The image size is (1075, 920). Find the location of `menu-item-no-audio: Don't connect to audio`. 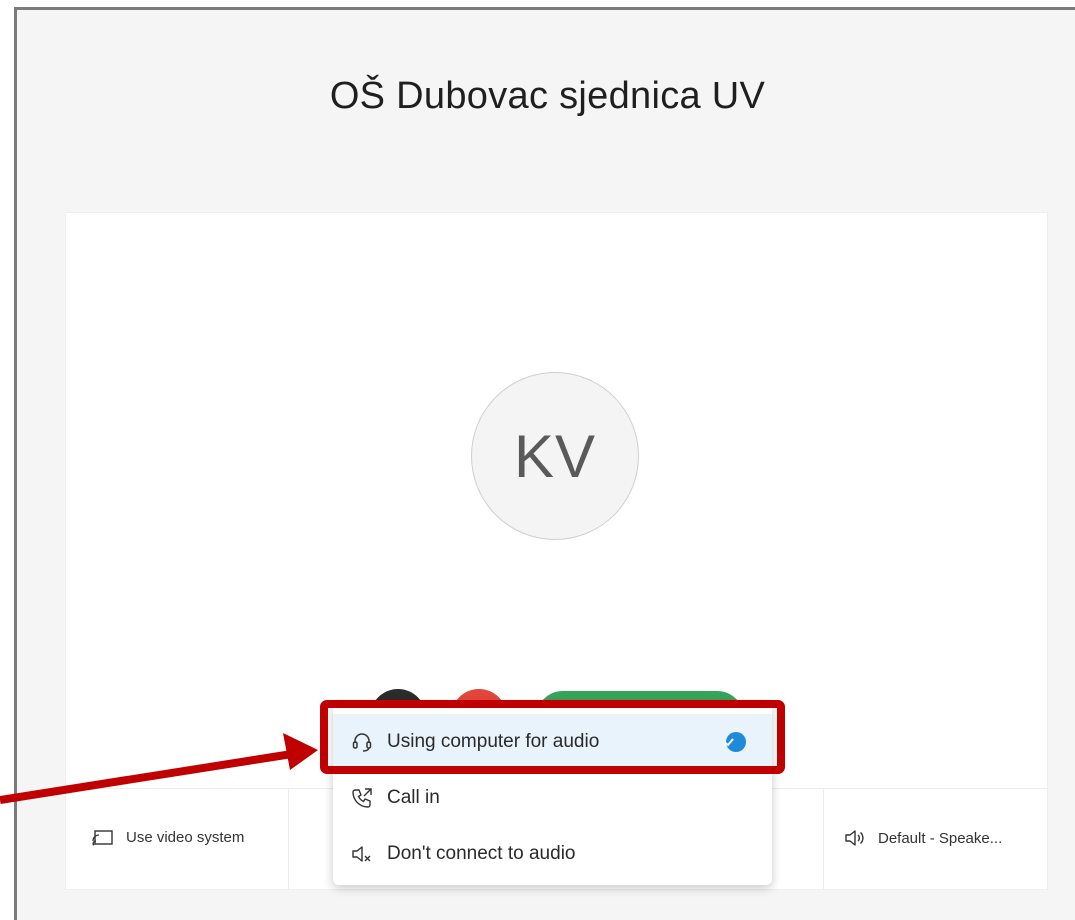

menu-item-no-audio: Don't connect to audio is located at coordinates (552, 854).